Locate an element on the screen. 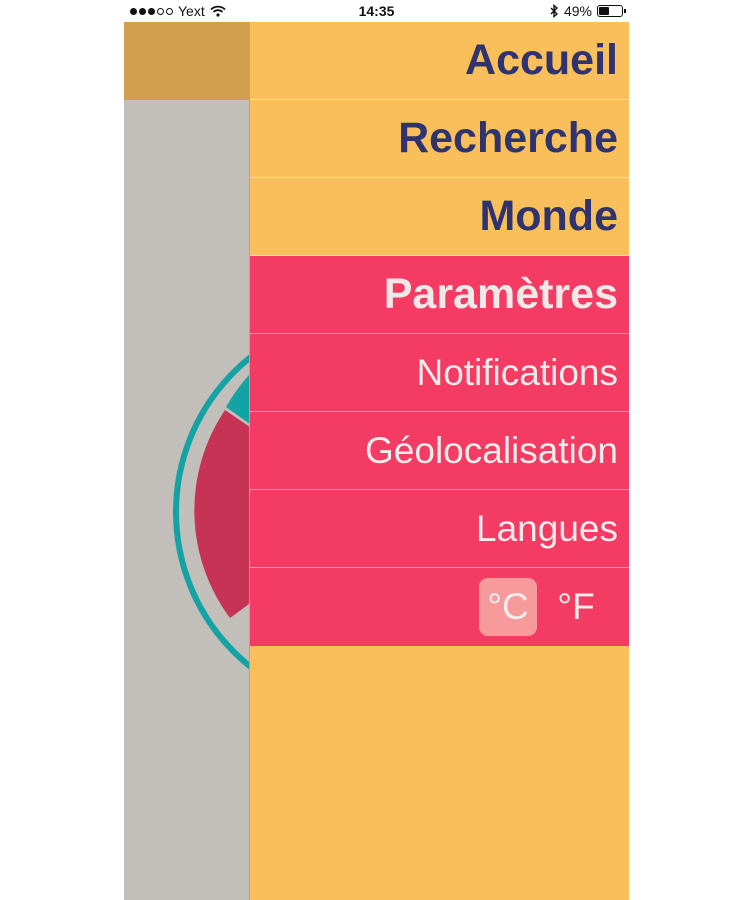  celsius-button: °C is located at coordinates (508, 607).